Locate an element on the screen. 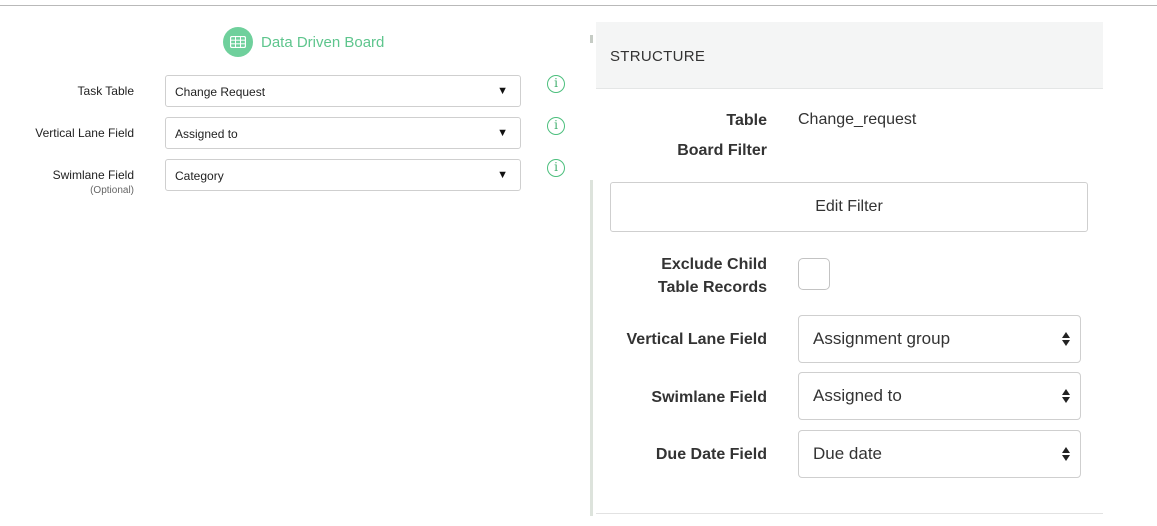 The image size is (1157, 526). swimlane-optional-note: (Optional) is located at coordinates (112, 190).